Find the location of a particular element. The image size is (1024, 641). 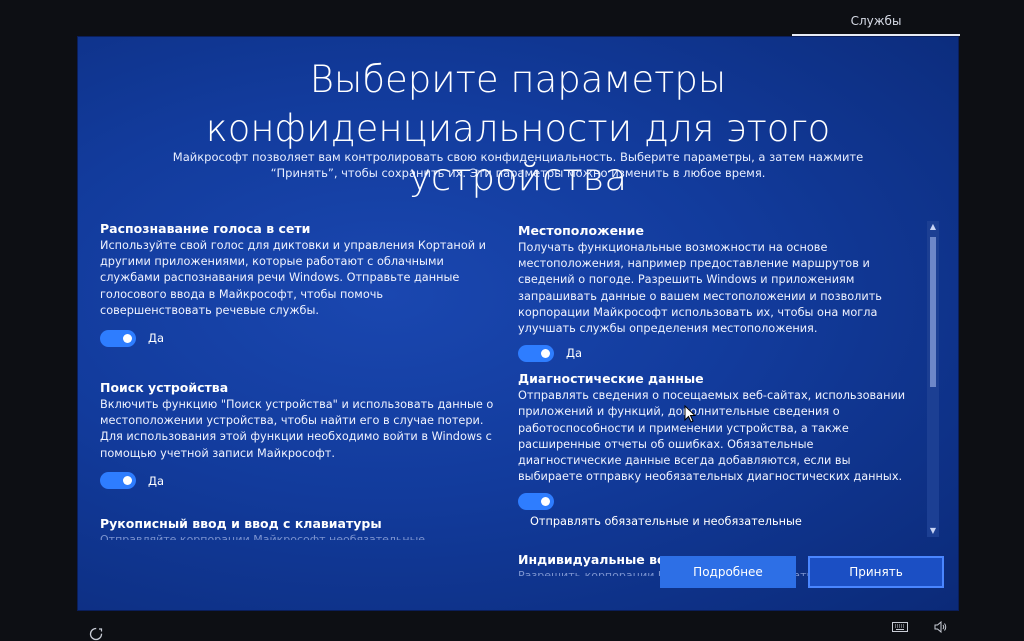

volume-icon is located at coordinates (941, 627).